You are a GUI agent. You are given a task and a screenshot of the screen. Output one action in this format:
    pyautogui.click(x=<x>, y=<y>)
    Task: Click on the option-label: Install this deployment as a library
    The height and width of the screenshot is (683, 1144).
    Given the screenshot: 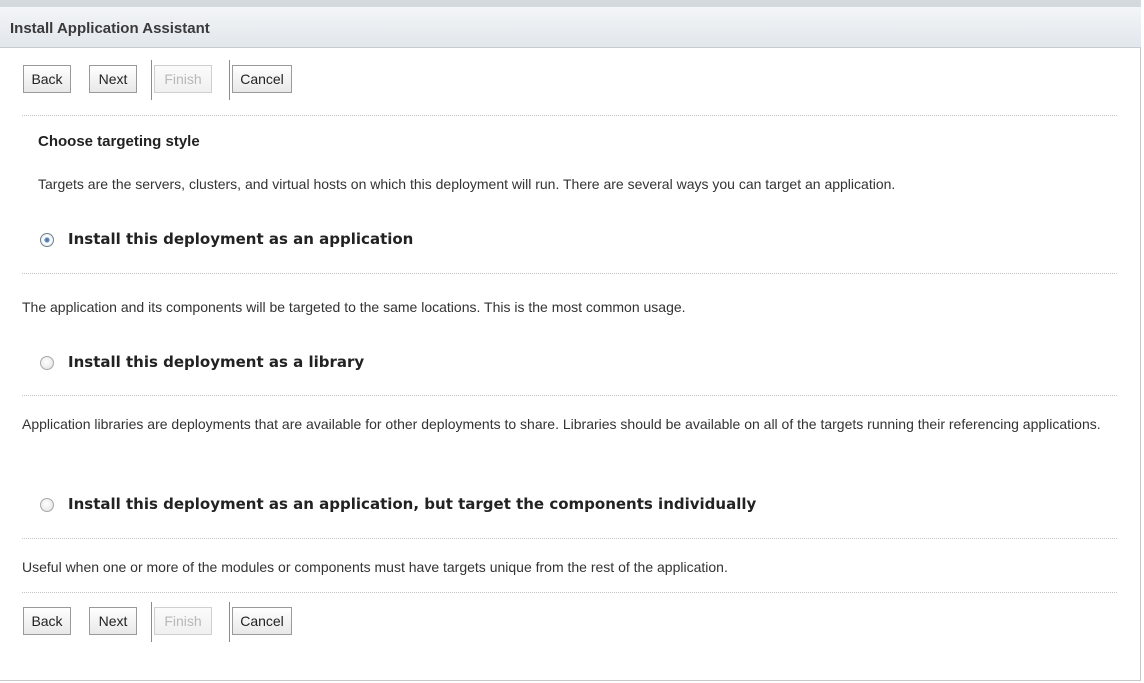 What is the action you would take?
    pyautogui.click(x=216, y=362)
    